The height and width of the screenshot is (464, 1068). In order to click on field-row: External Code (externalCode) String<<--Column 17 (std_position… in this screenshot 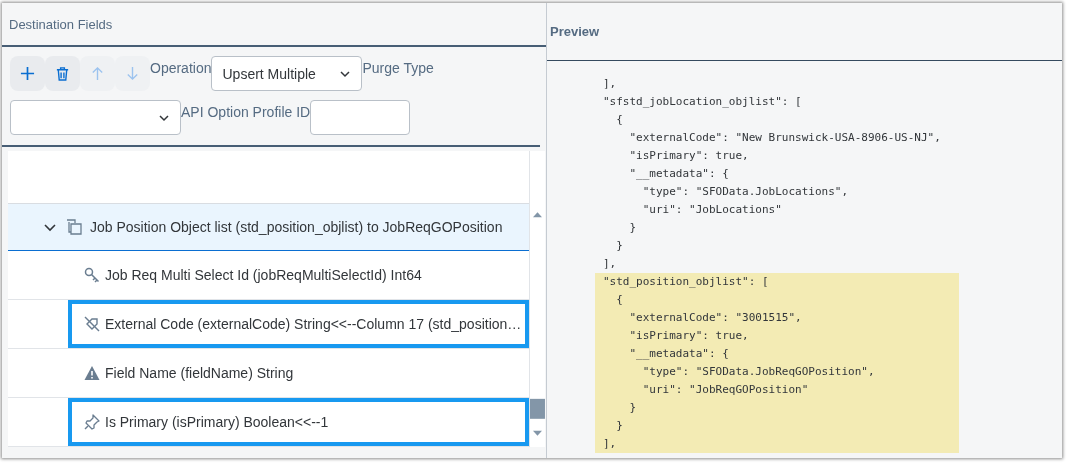, I will do `click(299, 324)`.